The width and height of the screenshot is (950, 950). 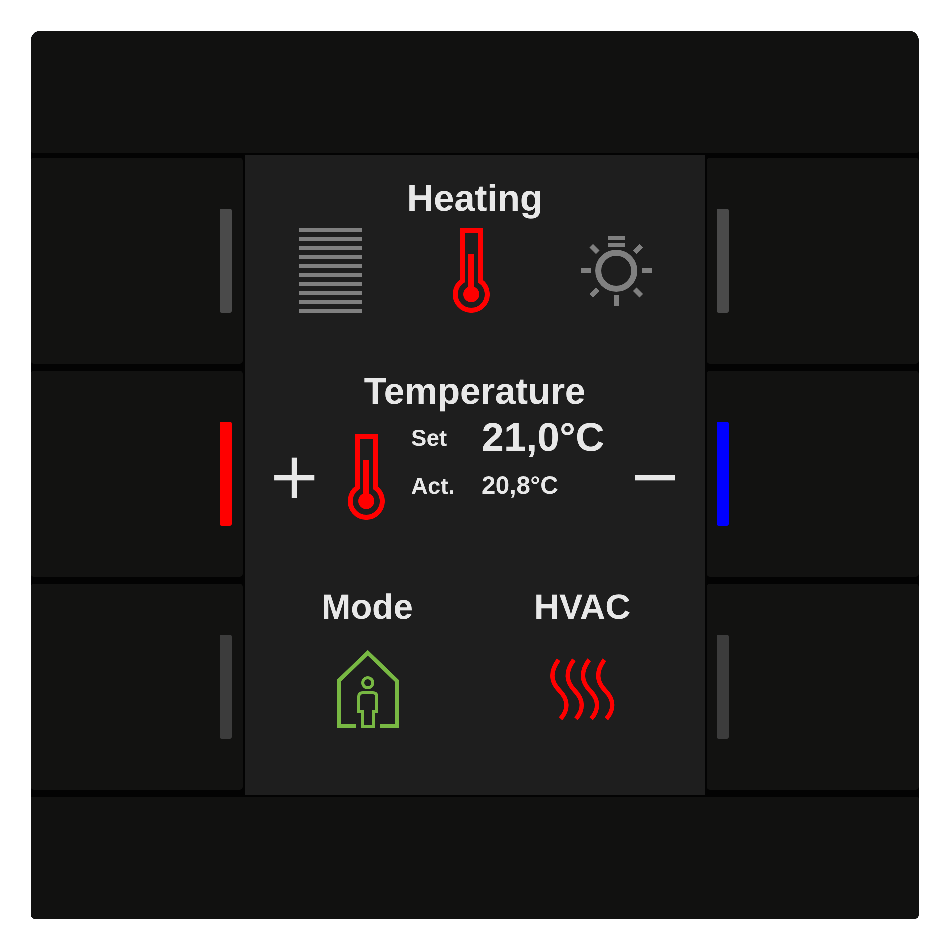 I want to click on decrease-symbol: −, so click(x=655, y=476).